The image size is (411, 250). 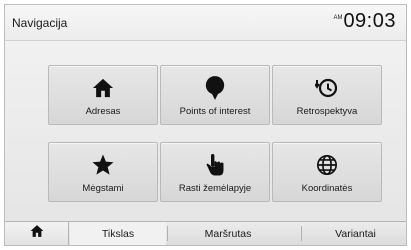 What do you see at coordinates (327, 165) in the screenshot?
I see `globe-icon` at bounding box center [327, 165].